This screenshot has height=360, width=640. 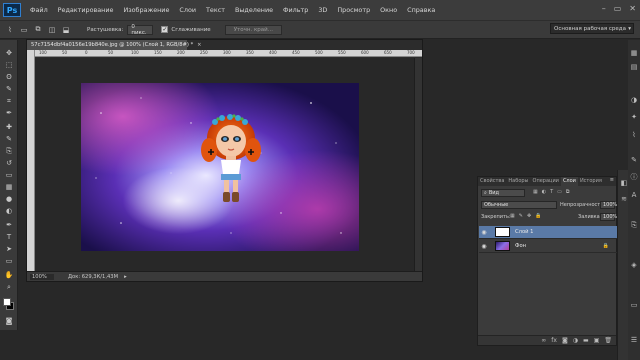 I want to click on dodge-icon: ◐, so click(x=9, y=211).